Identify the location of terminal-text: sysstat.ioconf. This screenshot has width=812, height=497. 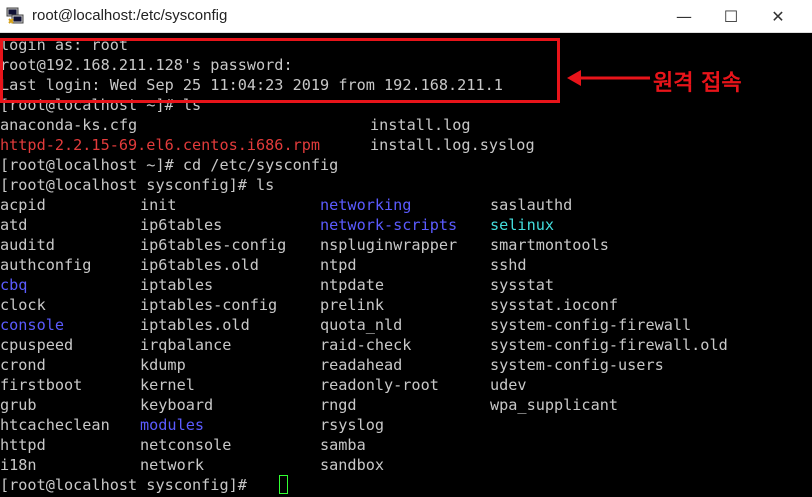
(554, 305).